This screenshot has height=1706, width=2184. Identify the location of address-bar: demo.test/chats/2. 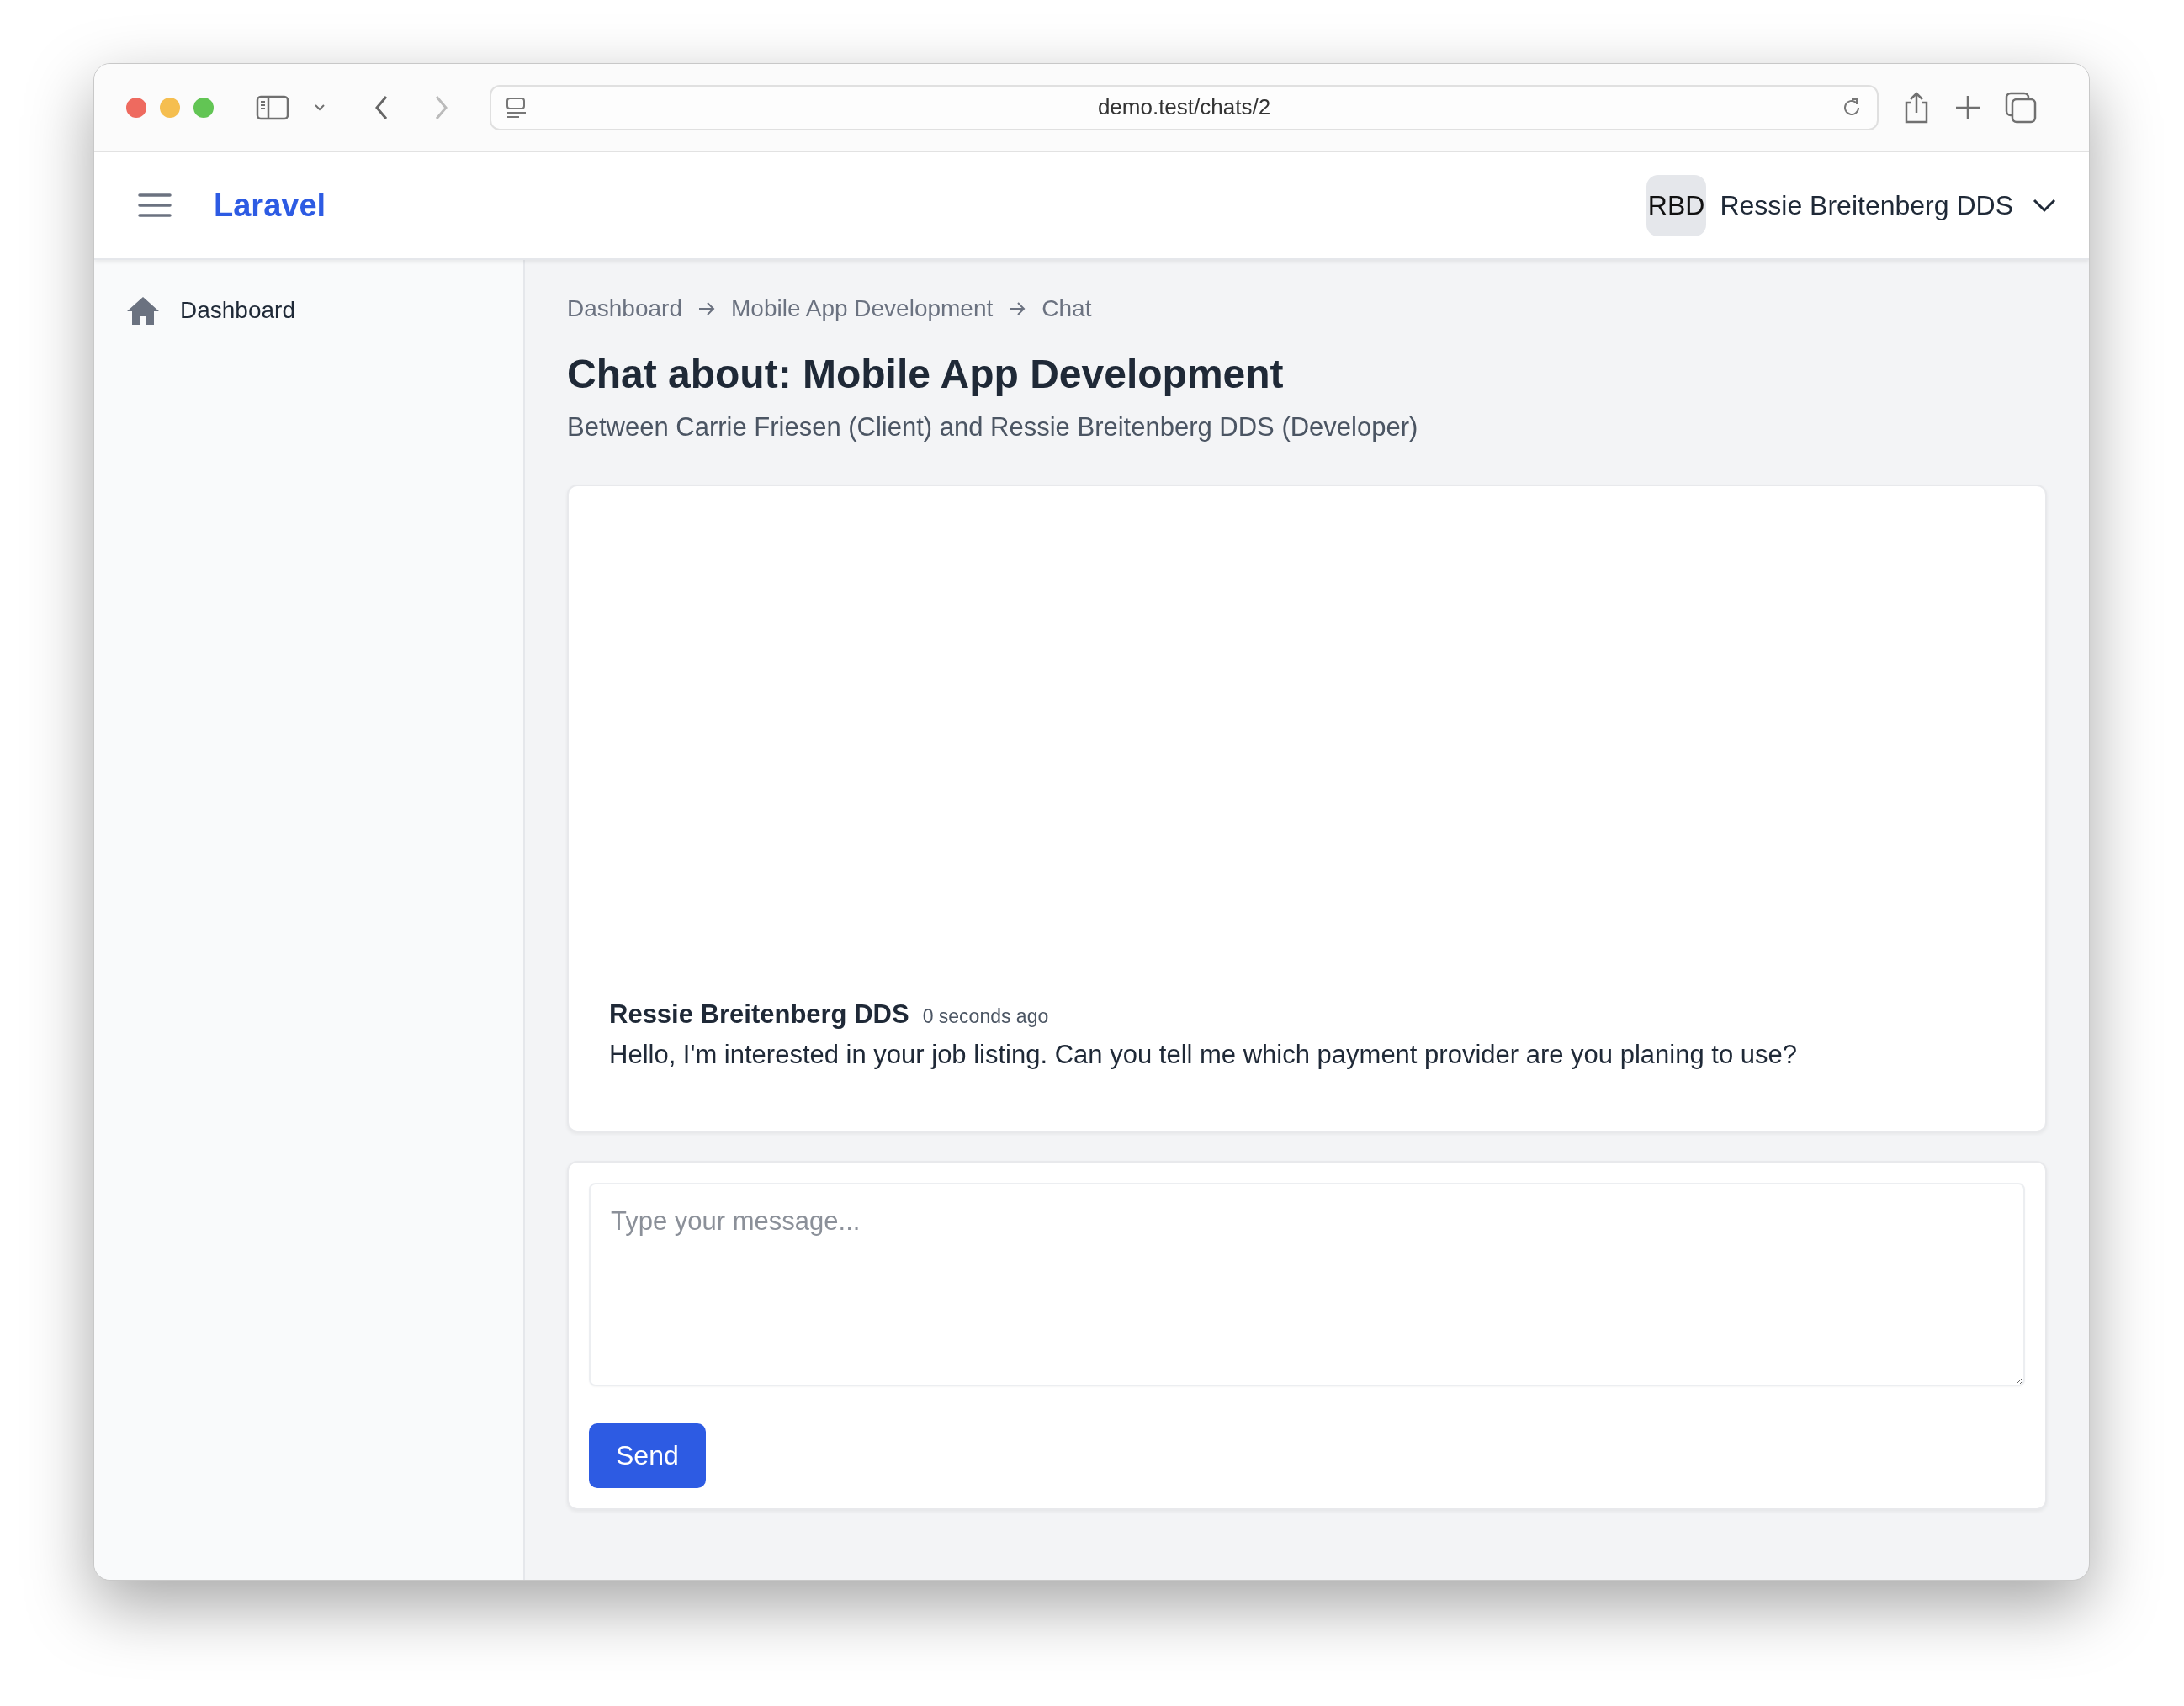
(1184, 107).